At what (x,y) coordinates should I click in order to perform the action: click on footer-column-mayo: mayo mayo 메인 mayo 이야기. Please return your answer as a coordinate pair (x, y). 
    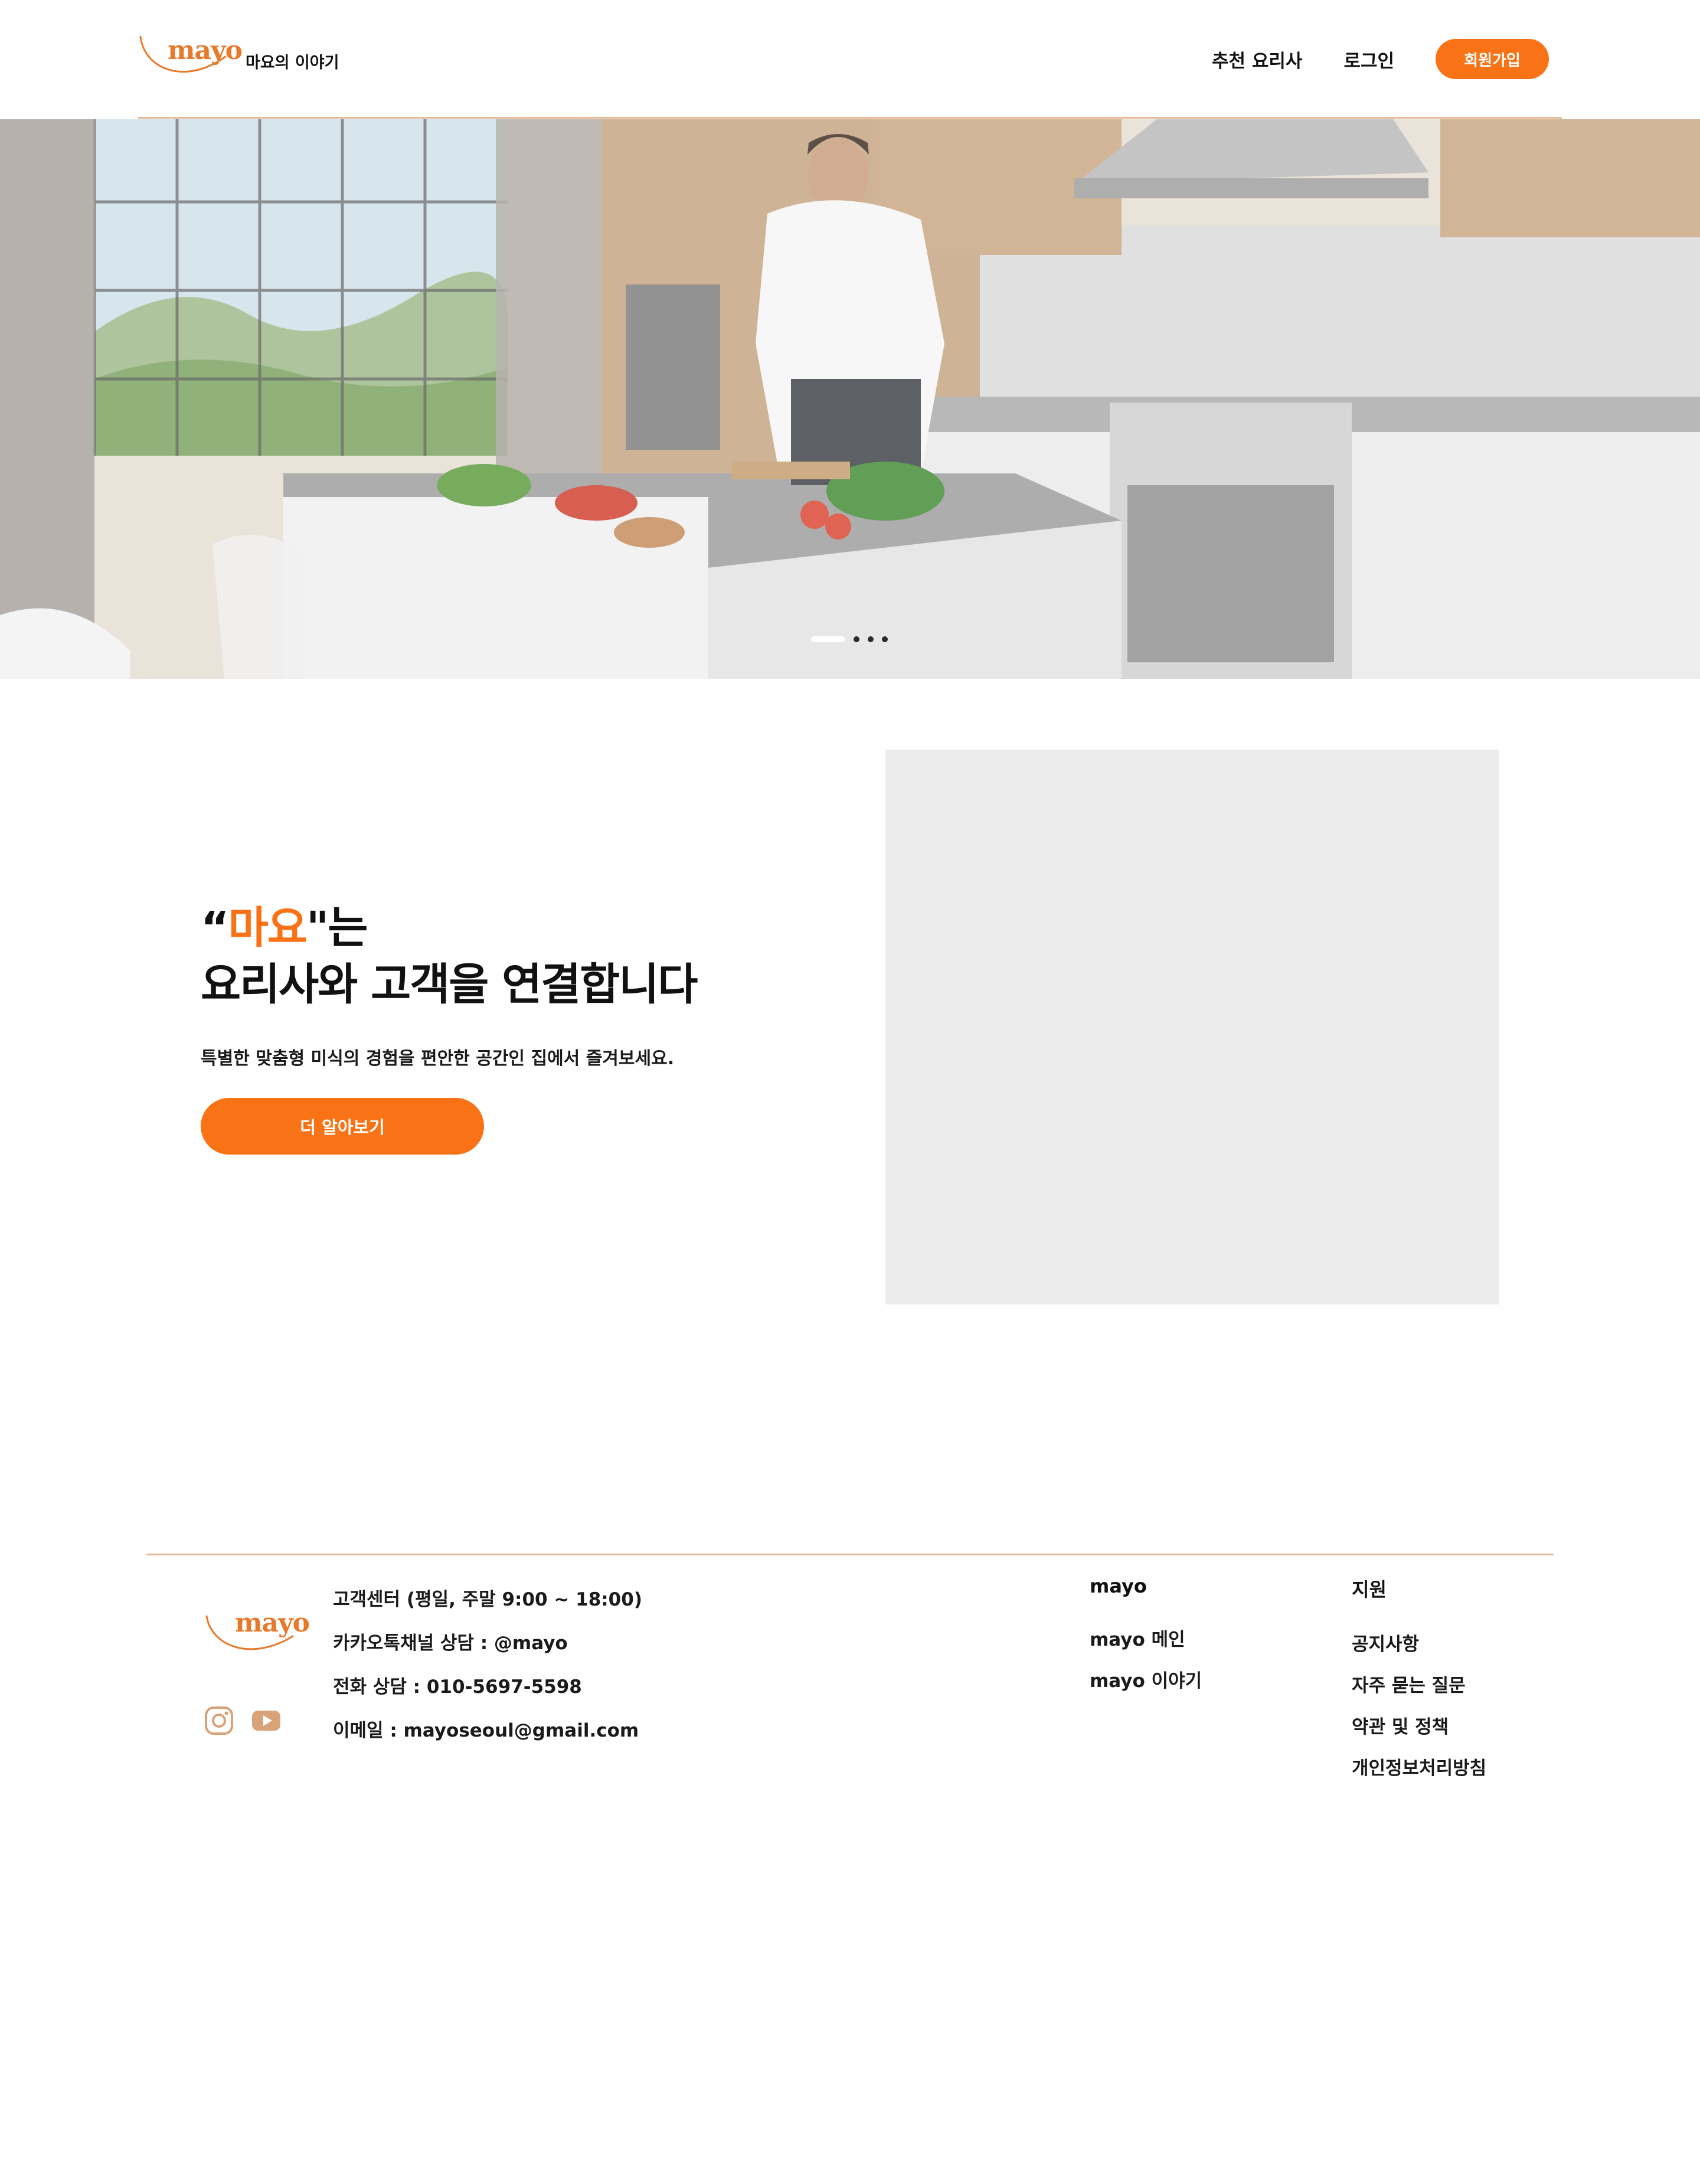
    Looking at the image, I should click on (1146, 1641).